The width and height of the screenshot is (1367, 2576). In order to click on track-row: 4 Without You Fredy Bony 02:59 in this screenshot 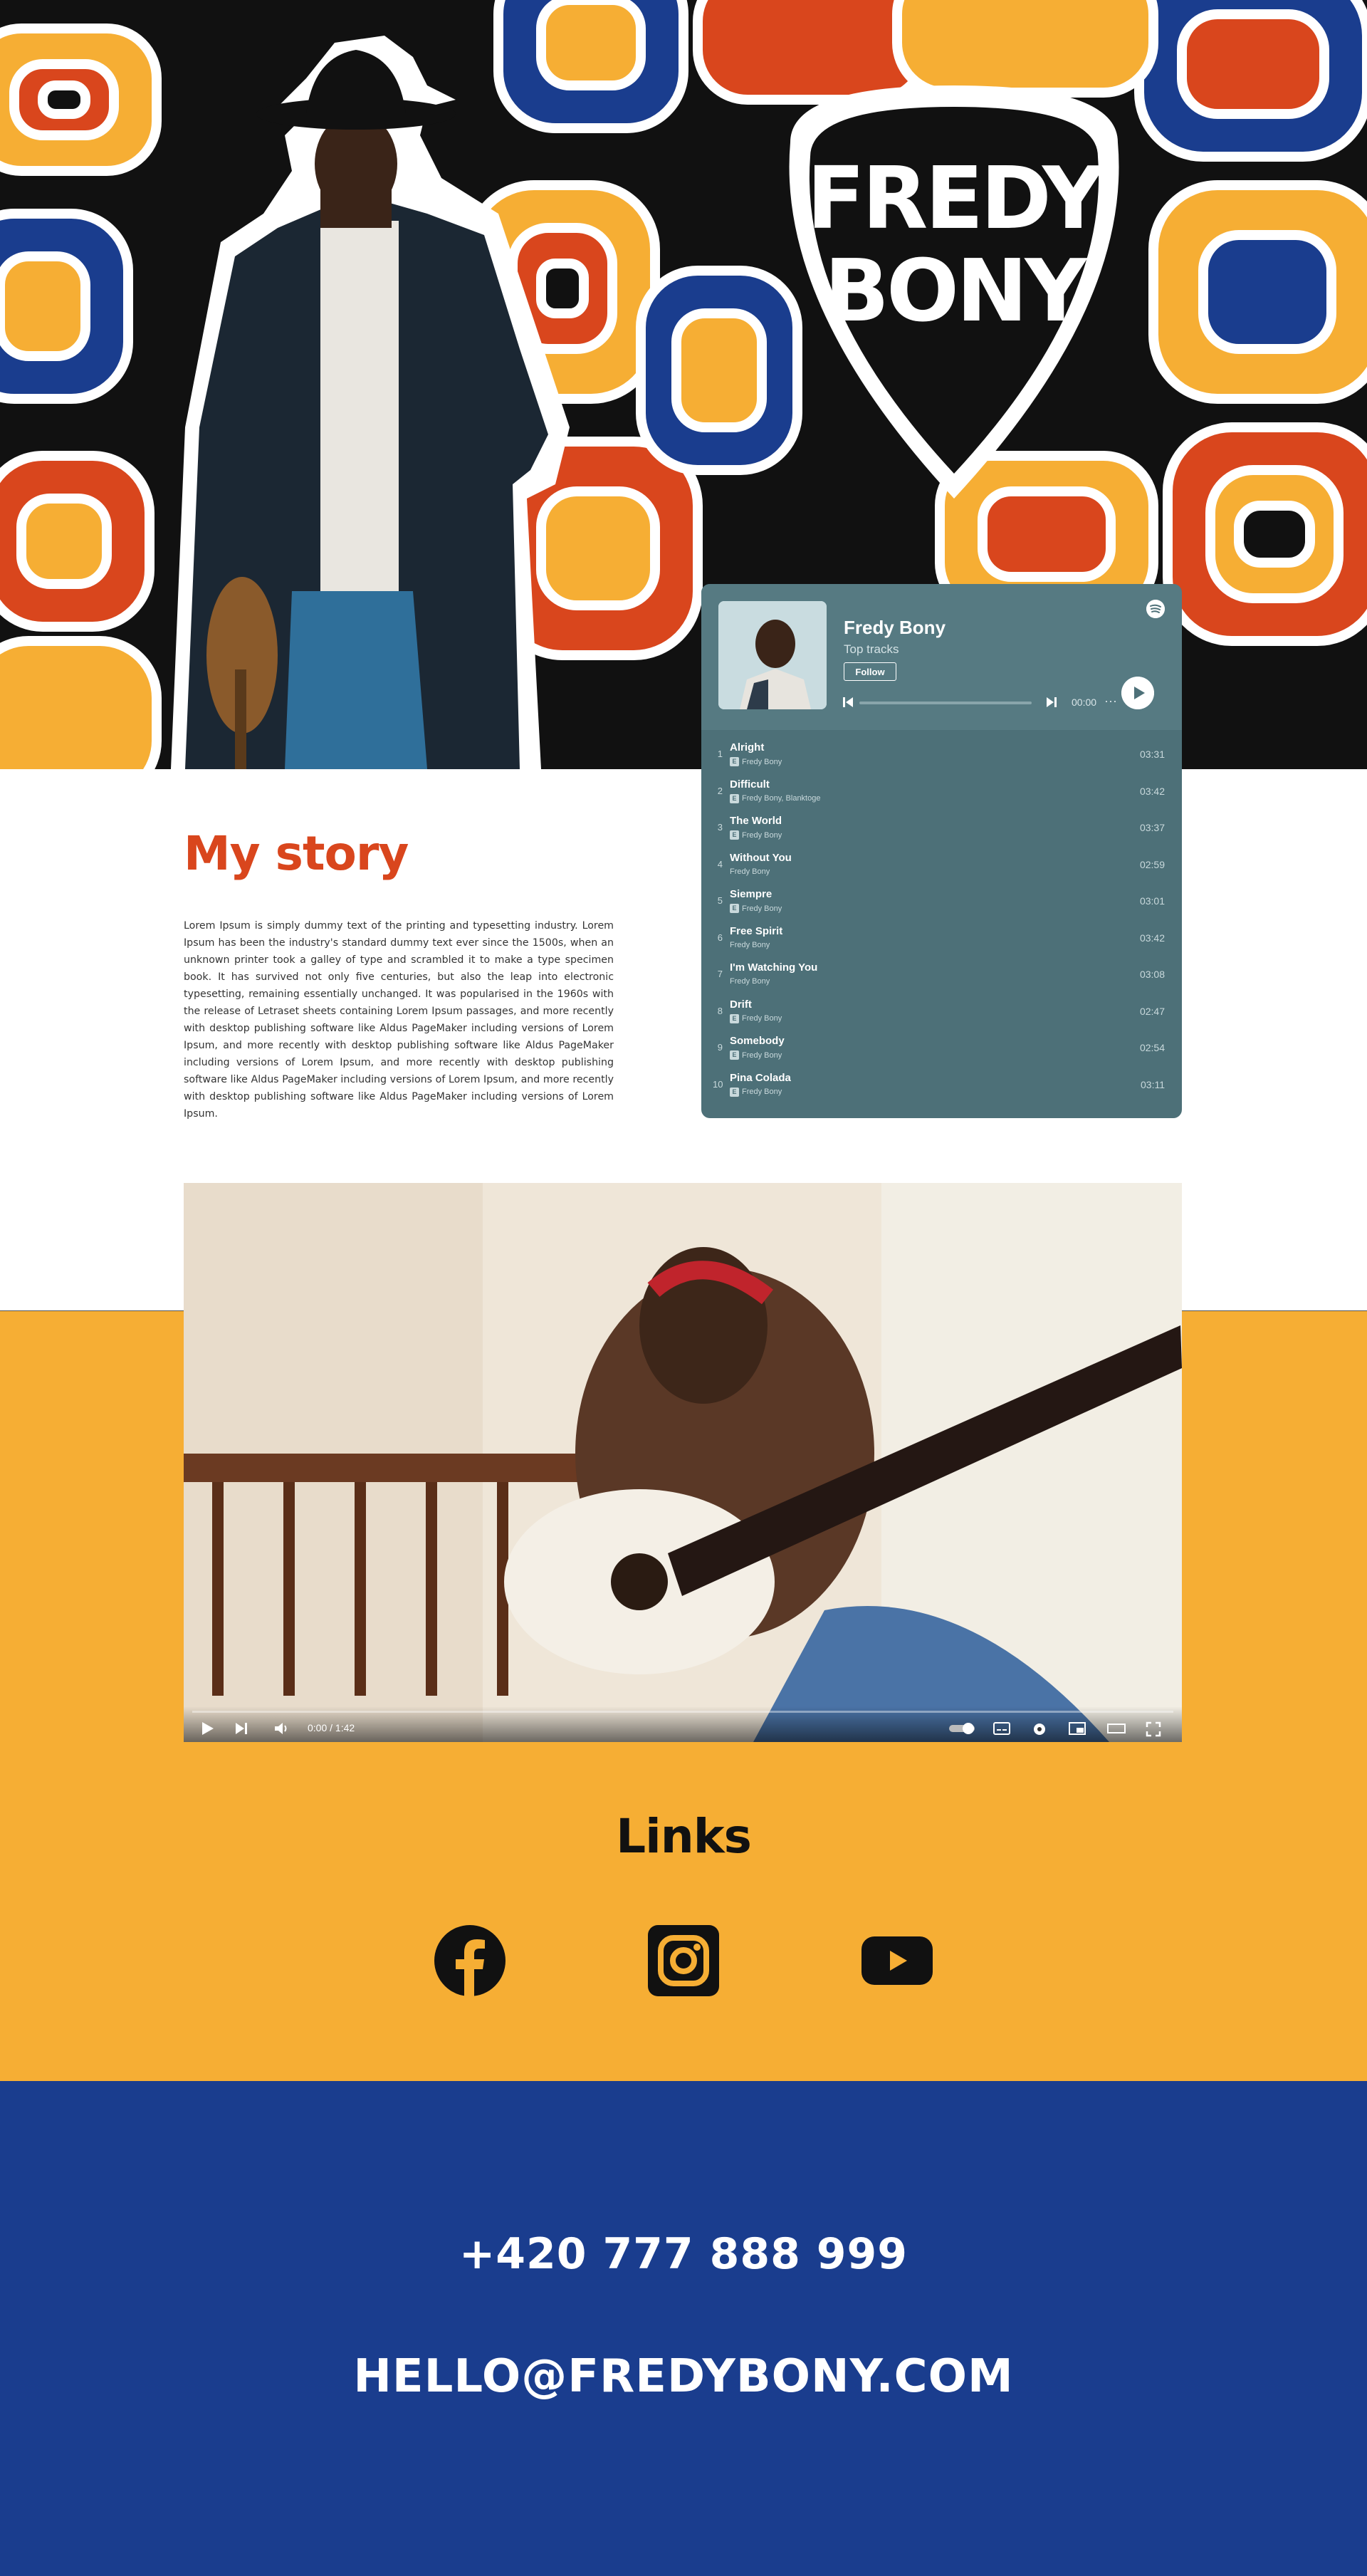, I will do `click(941, 866)`.